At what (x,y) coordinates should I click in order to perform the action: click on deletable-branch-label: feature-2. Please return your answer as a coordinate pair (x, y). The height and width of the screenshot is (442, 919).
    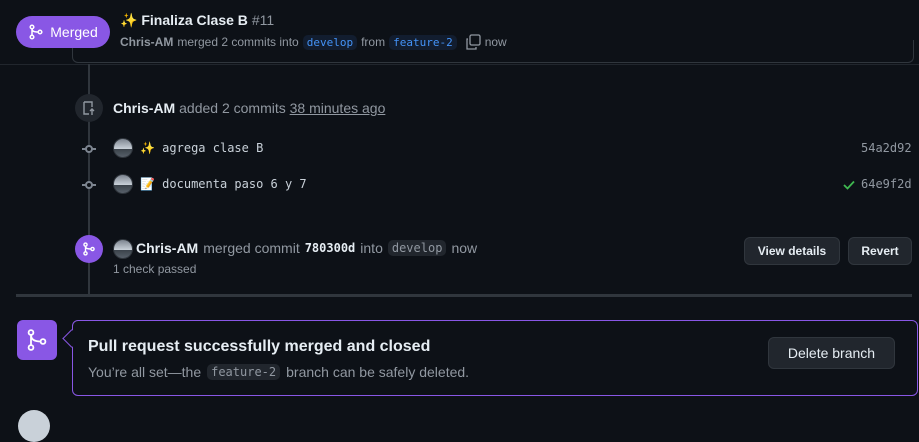
    Looking at the image, I should click on (244, 372).